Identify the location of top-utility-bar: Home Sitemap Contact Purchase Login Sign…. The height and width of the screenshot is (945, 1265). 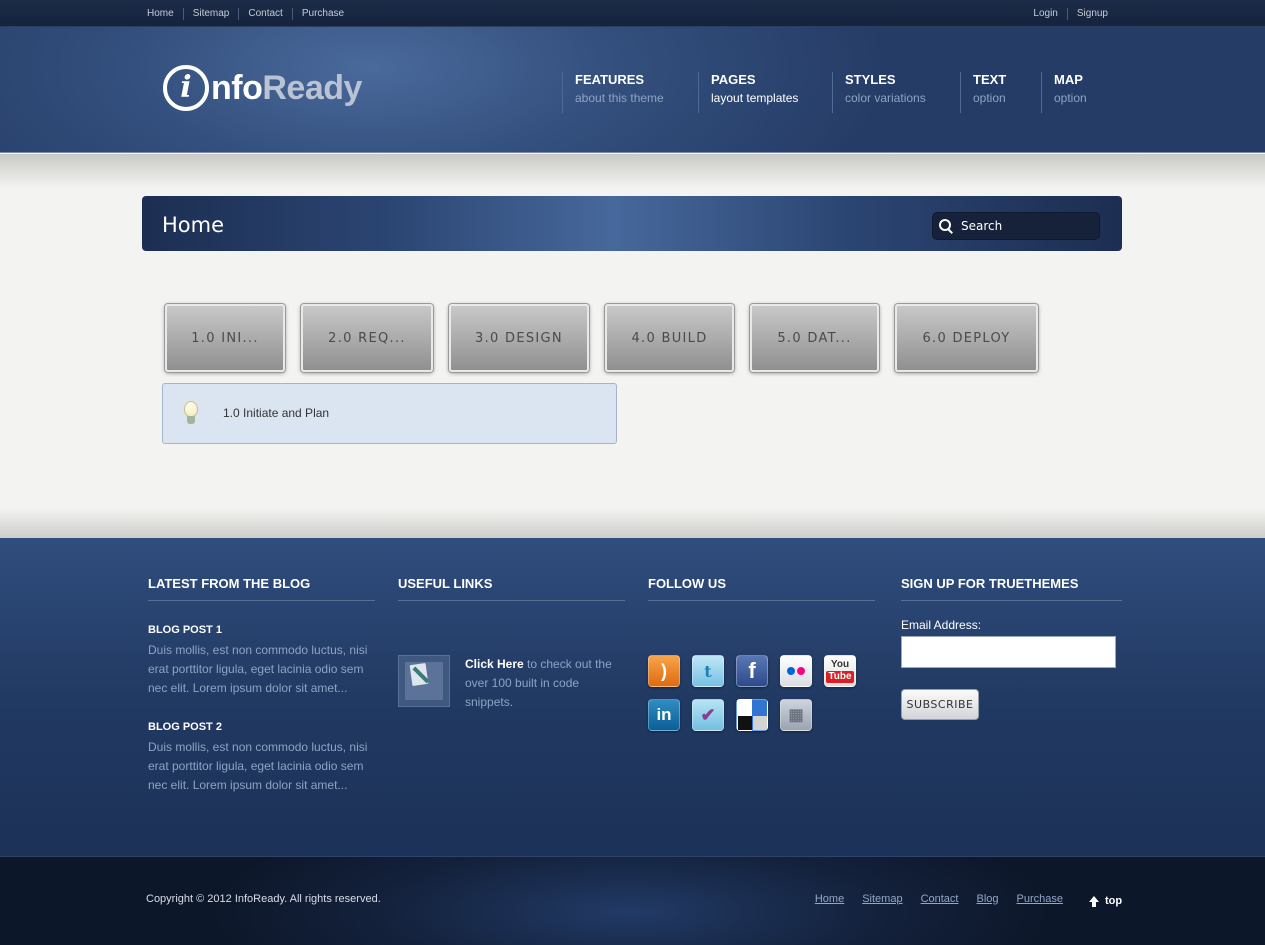
(632, 13).